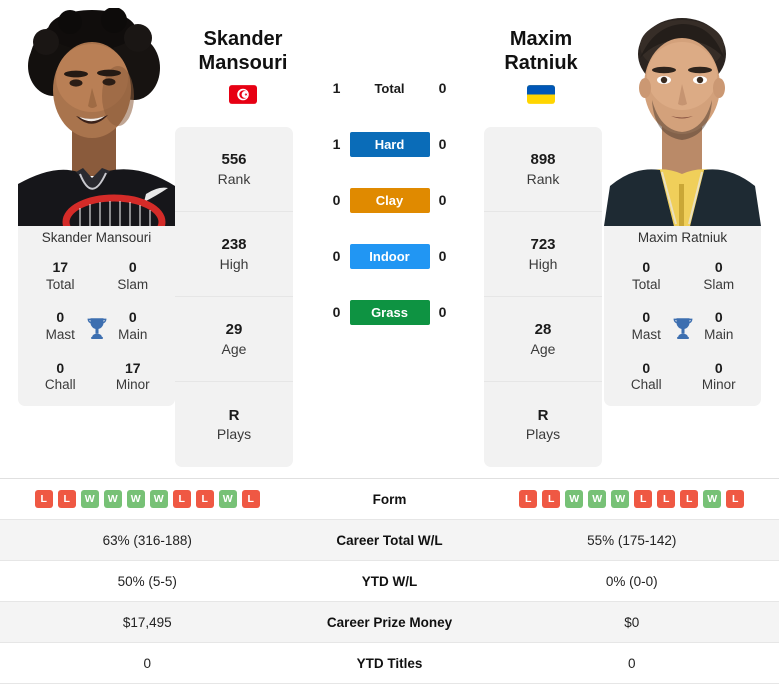 The image size is (779, 699). I want to click on row-label-ytd-w-l: YTD W/L, so click(389, 581).